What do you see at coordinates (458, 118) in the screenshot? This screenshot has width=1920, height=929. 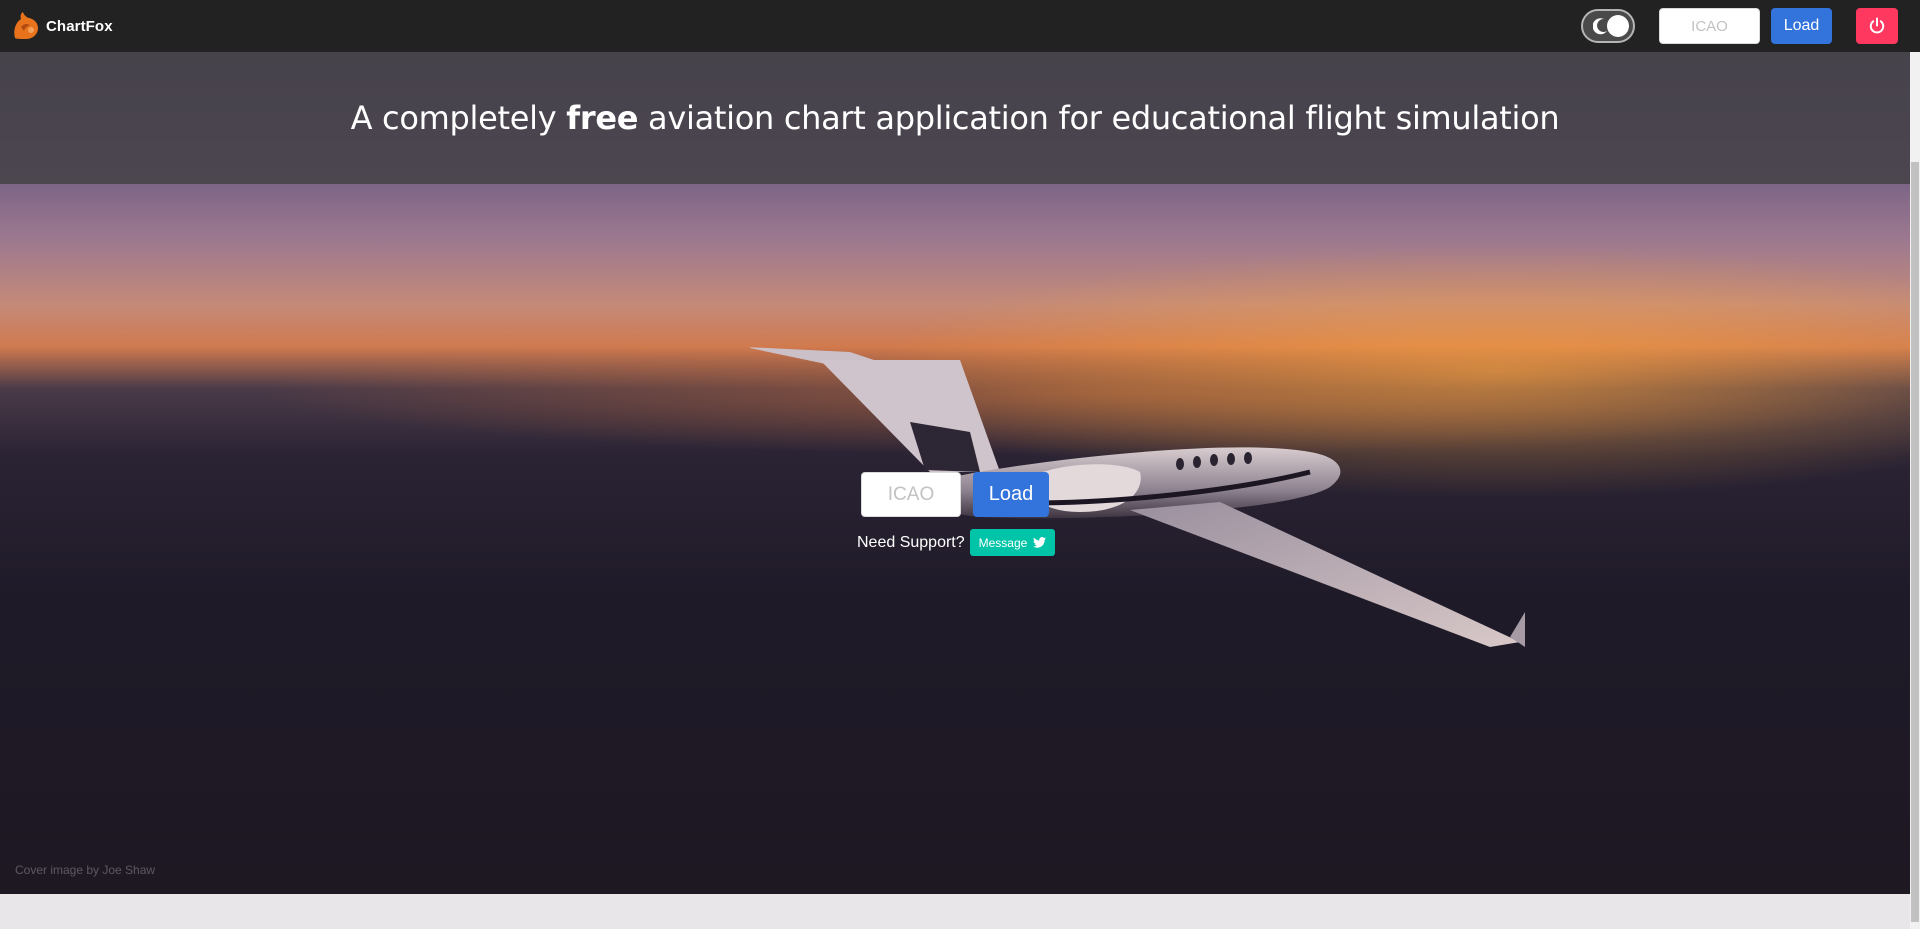 I see `heading-part-1: A completely` at bounding box center [458, 118].